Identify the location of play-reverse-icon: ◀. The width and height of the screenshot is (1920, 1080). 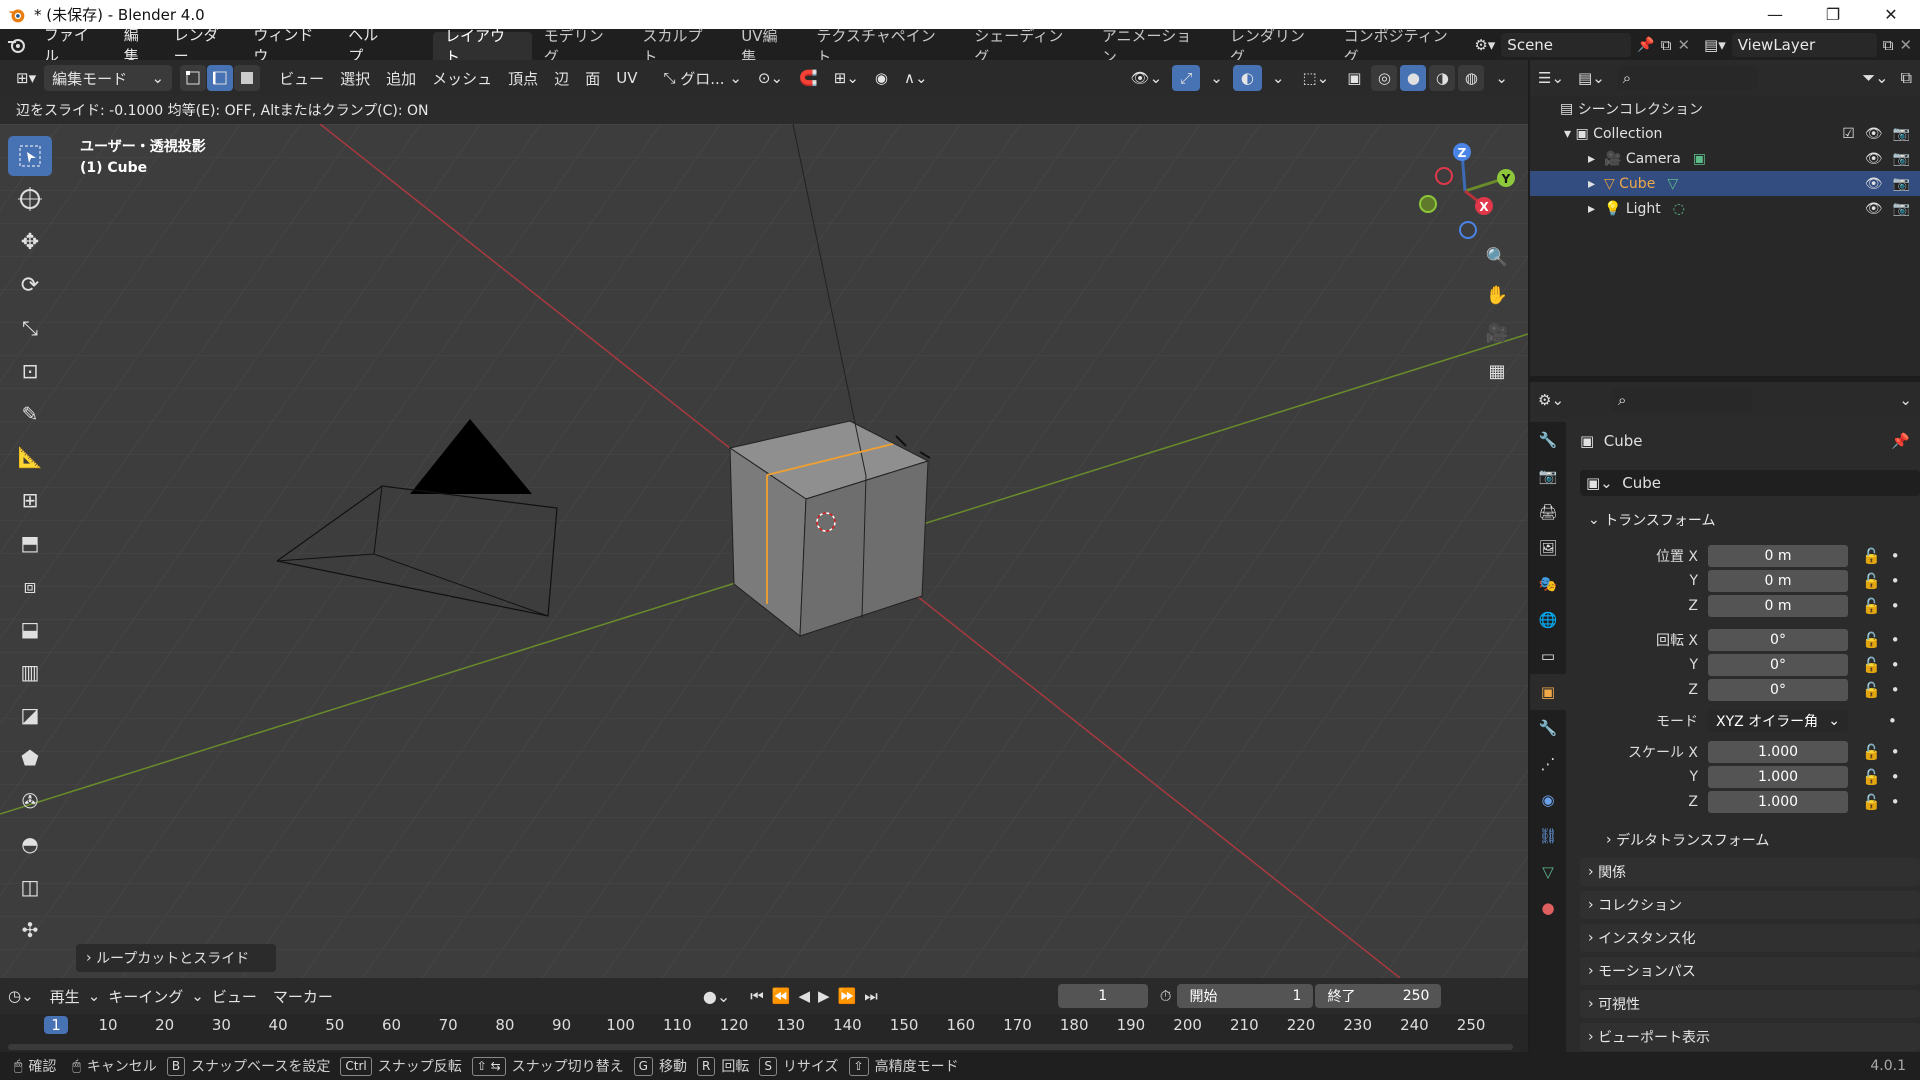
(804, 996).